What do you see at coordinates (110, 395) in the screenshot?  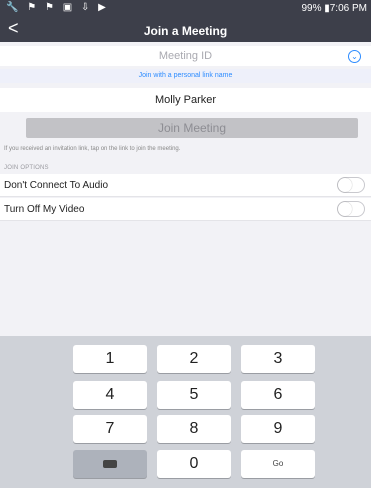 I see `key-4: 4` at bounding box center [110, 395].